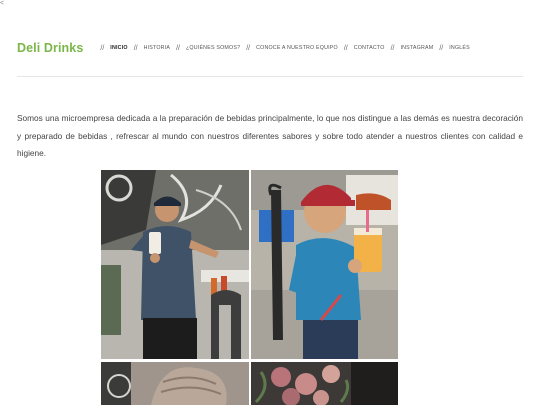  What do you see at coordinates (324, 383) in the screenshot?
I see `gallery-photo-flowers` at bounding box center [324, 383].